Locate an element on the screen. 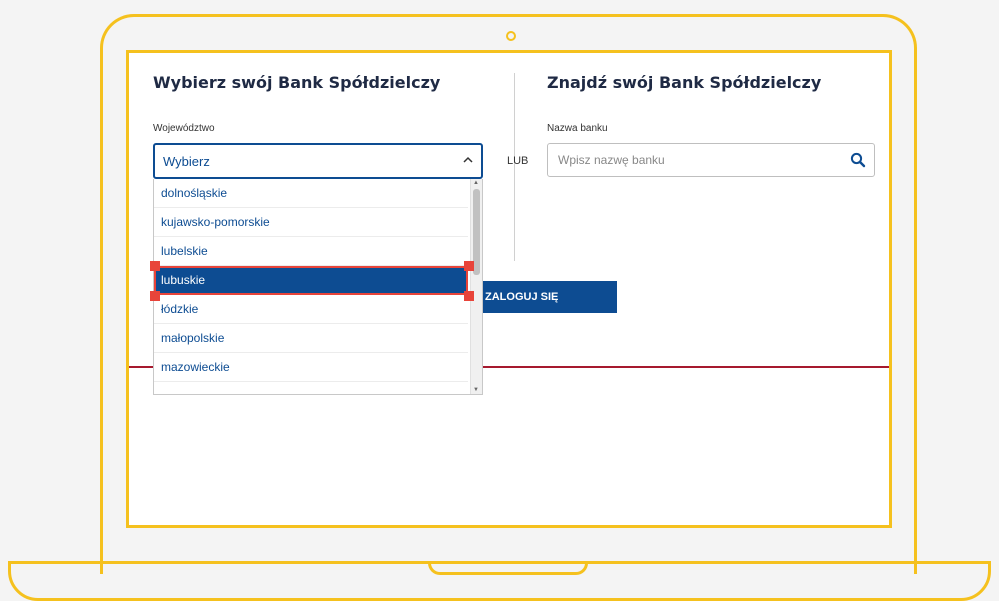 The height and width of the screenshot is (601, 999). left-panel-title: Wybierz swój Bank Spółdzielczy is located at coordinates (297, 82).